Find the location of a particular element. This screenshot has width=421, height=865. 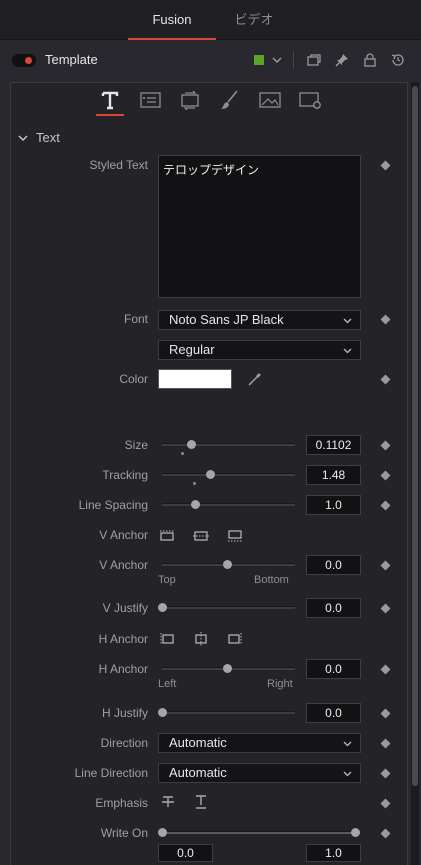

text-icon is located at coordinates (110, 100).